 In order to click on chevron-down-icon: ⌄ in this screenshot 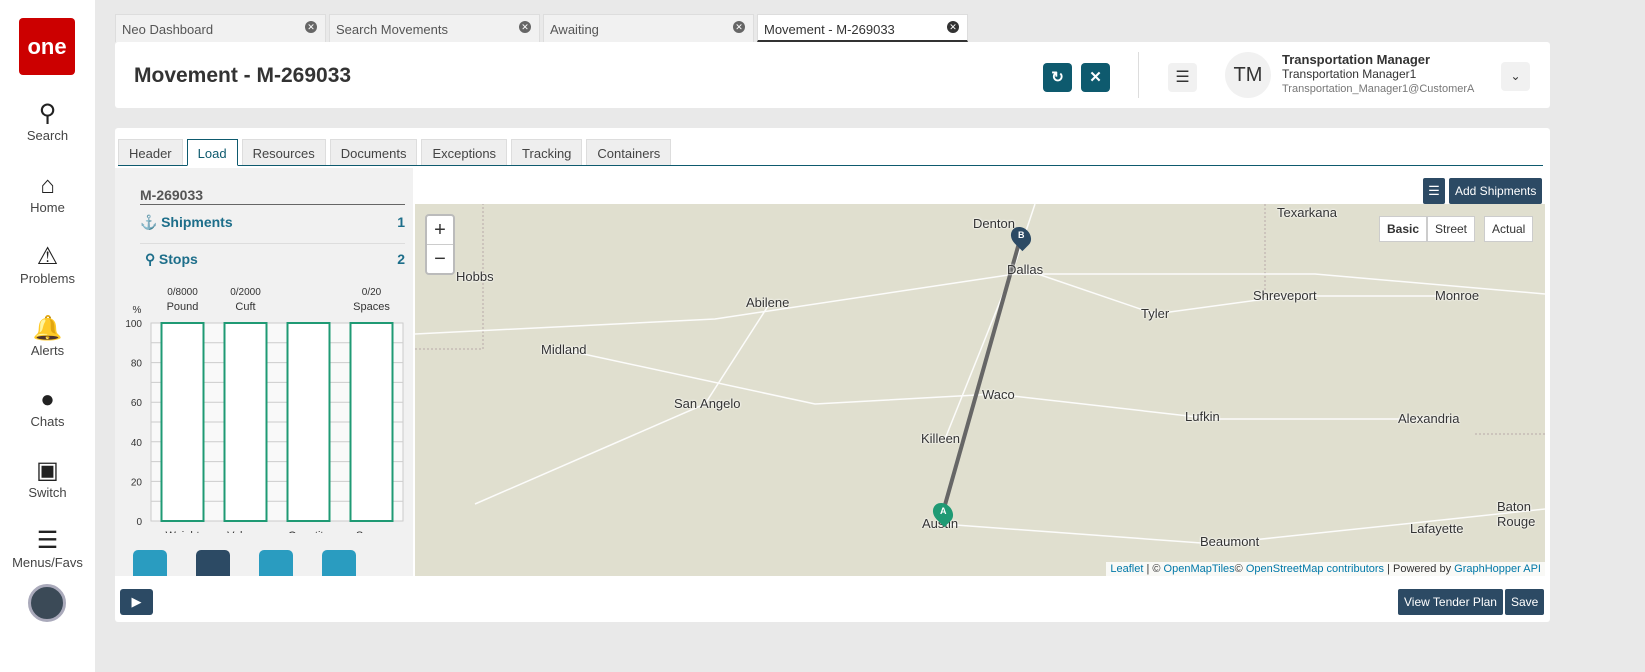, I will do `click(1515, 76)`.